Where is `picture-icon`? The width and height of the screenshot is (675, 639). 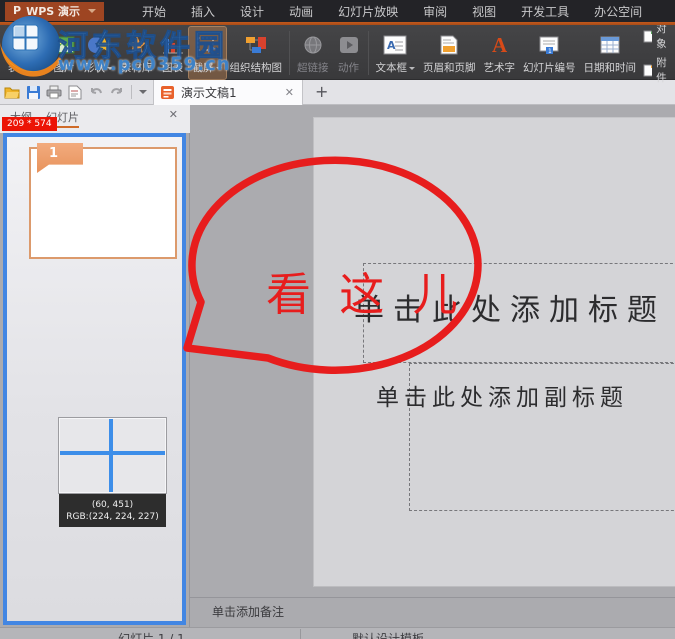
picture-icon is located at coordinates (64, 45).